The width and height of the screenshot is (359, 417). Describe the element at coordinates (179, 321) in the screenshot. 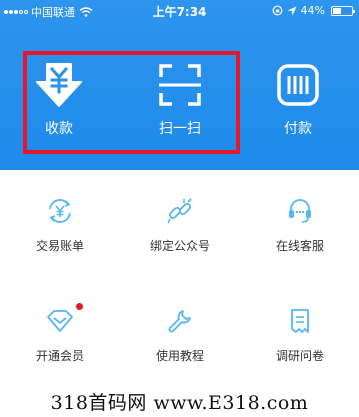

I see `wrench-icon` at that location.